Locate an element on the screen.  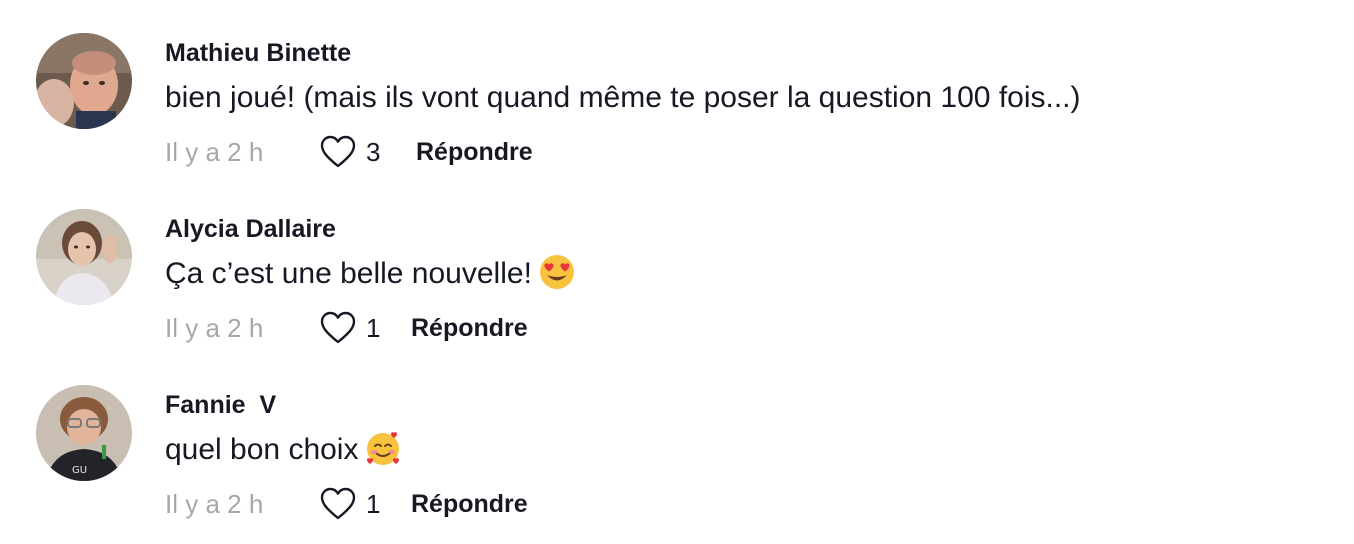
like-count: 3 is located at coordinates (373, 151).